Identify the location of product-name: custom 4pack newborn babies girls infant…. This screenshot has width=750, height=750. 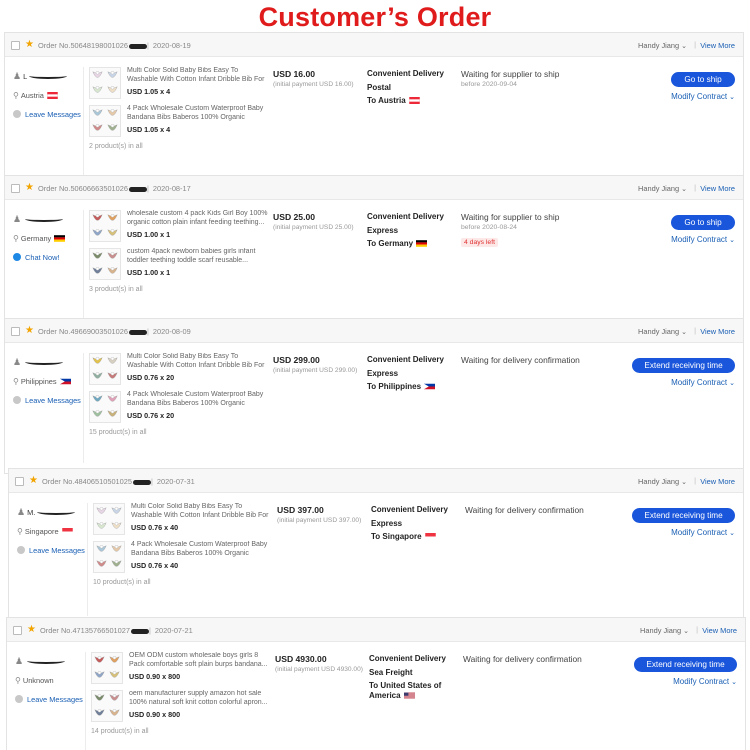
(198, 256).